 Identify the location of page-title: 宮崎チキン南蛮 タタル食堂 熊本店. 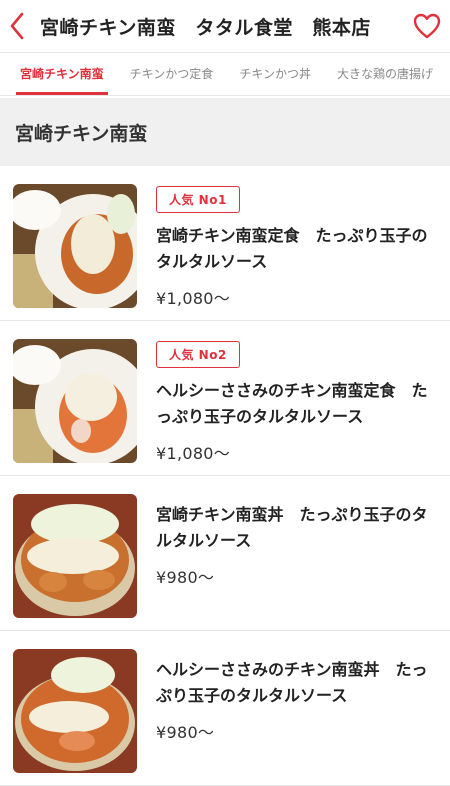
(205, 27).